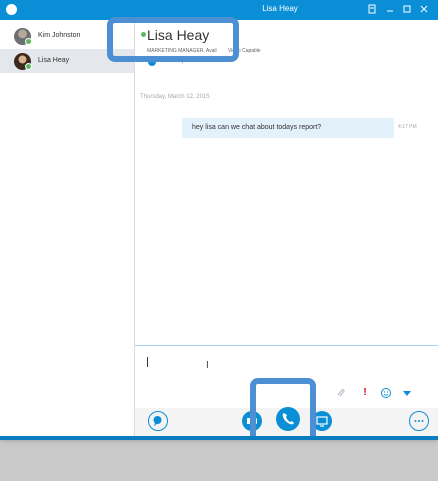  I want to click on highlight-box-contact-name, so click(173, 39).